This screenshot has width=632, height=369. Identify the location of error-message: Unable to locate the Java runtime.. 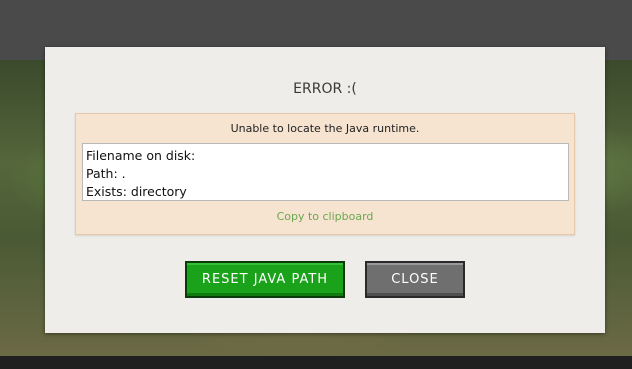
(325, 128).